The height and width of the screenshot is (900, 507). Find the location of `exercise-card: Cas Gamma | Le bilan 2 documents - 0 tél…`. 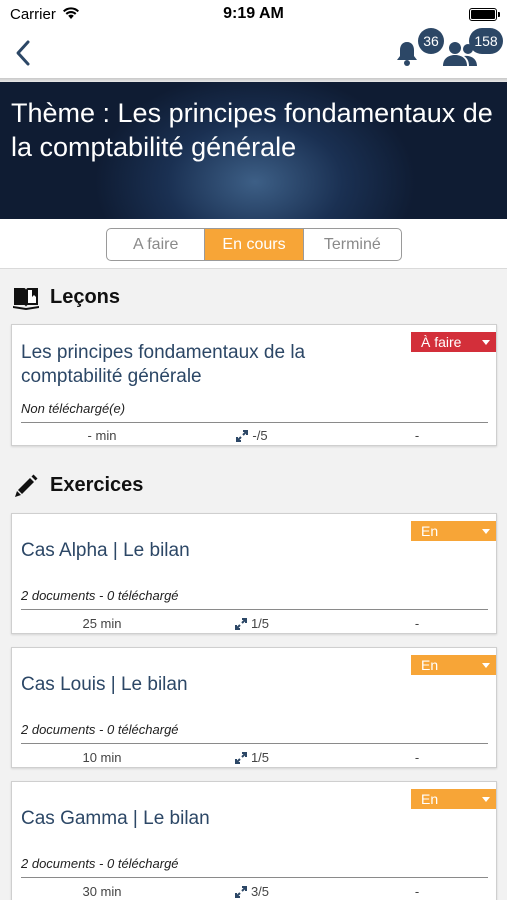

exercise-card: Cas Gamma | Le bilan 2 documents - 0 tél… is located at coordinates (254, 840).